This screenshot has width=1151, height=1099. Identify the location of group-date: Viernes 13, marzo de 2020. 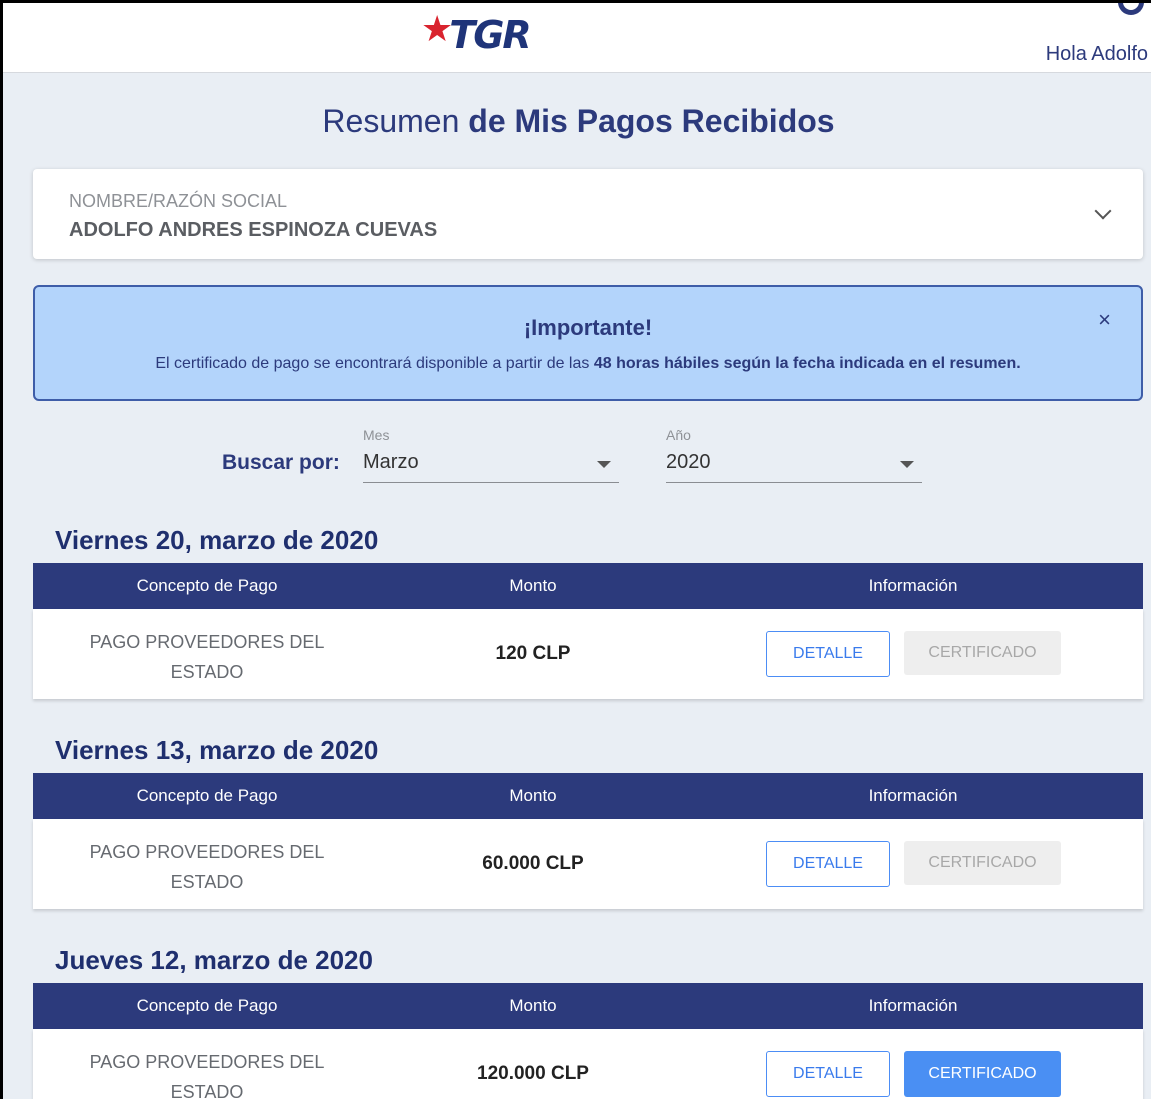
(217, 750).